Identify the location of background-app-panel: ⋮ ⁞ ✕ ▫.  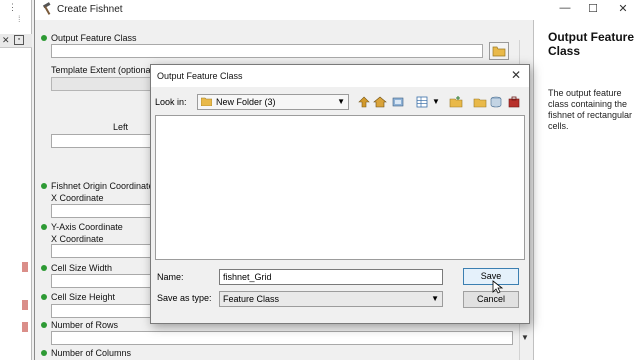
(16, 180).